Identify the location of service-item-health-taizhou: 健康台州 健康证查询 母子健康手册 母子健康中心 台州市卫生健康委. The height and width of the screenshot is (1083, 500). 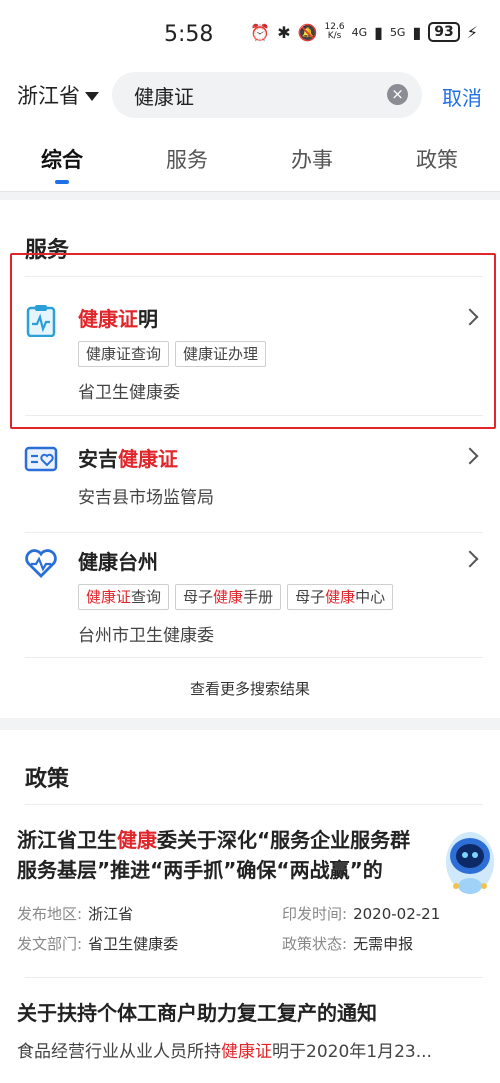
(250, 595).